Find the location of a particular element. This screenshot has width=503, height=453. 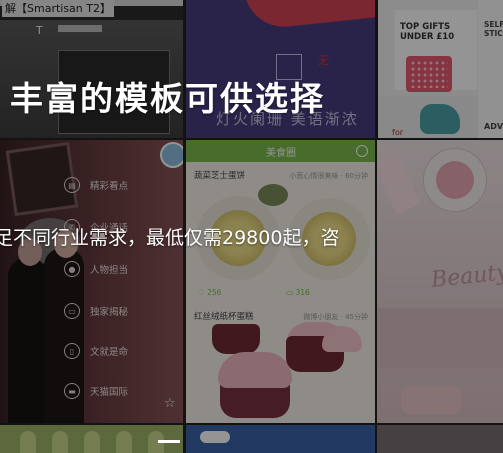

headline: 丰富的模板可供选择 is located at coordinates (167, 98).